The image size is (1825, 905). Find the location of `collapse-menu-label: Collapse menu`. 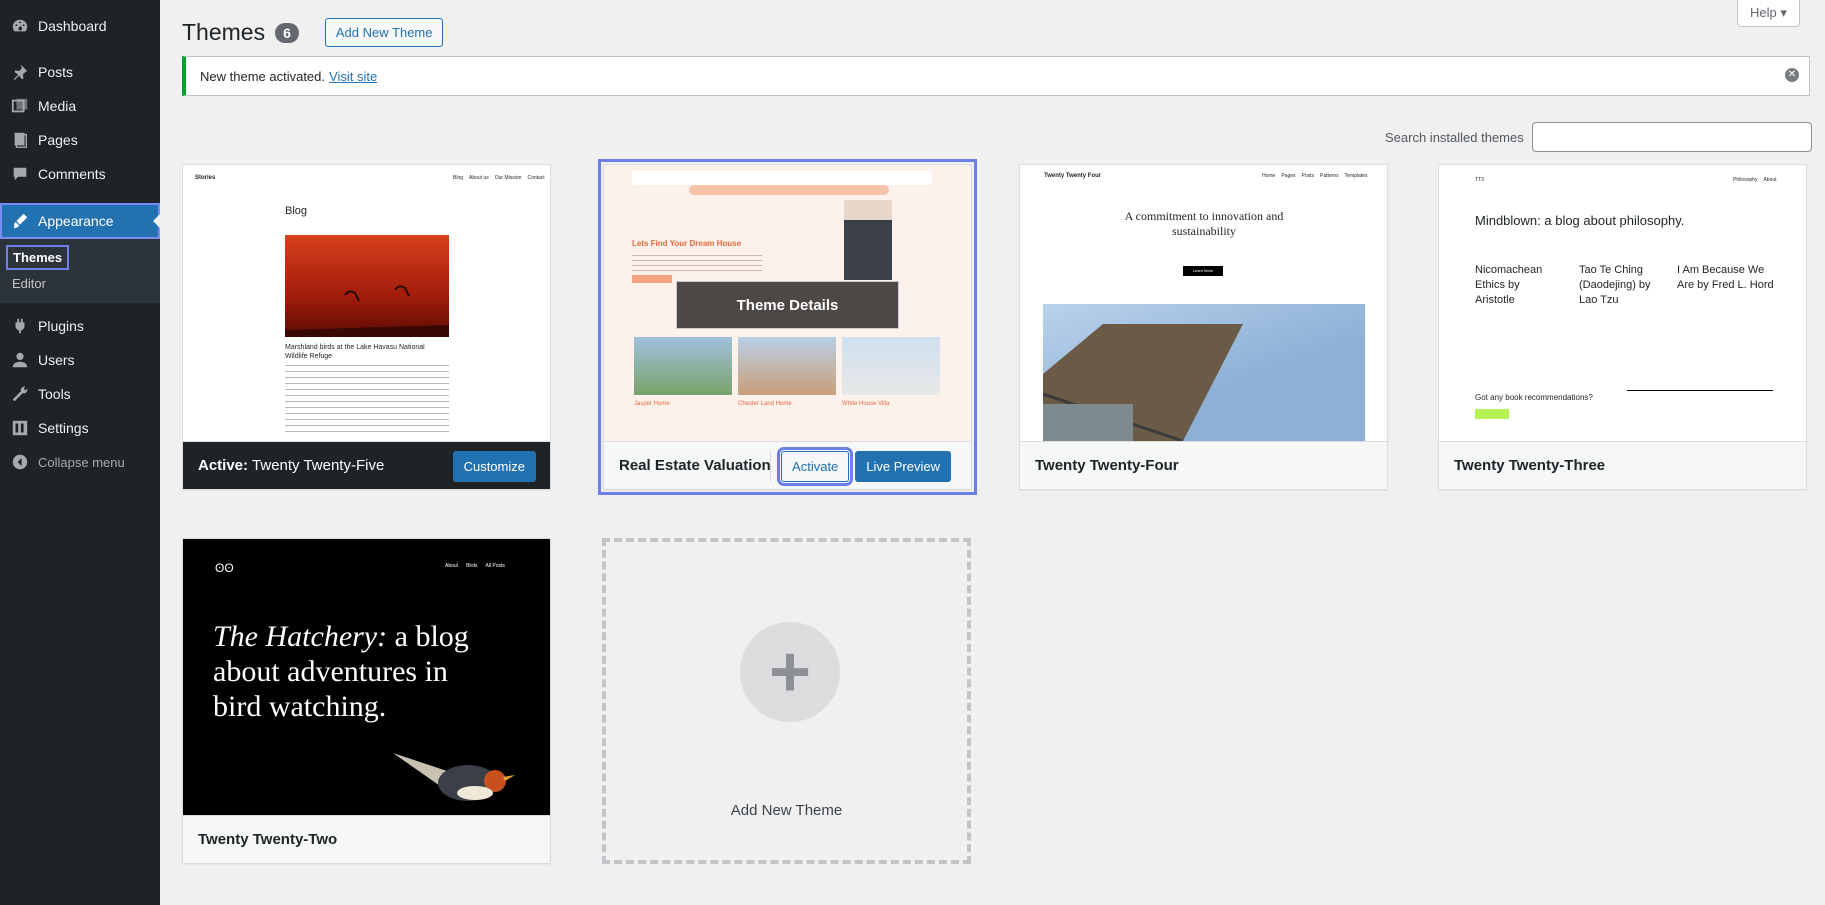

collapse-menu-label: Collapse menu is located at coordinates (81, 462).